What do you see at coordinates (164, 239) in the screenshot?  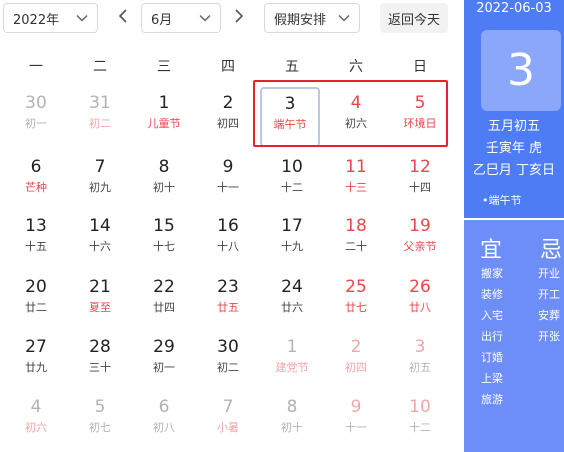 I see `day-cell: 15 十七` at bounding box center [164, 239].